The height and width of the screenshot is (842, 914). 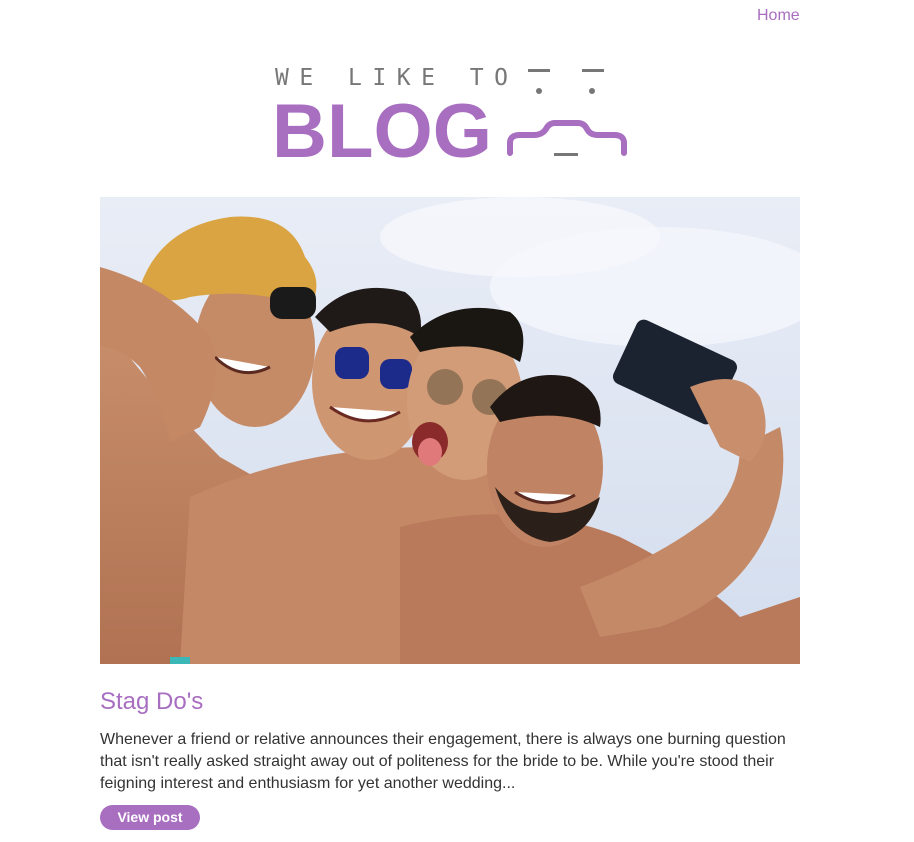 What do you see at coordinates (151, 702) in the screenshot?
I see `post-title: Stag Do's` at bounding box center [151, 702].